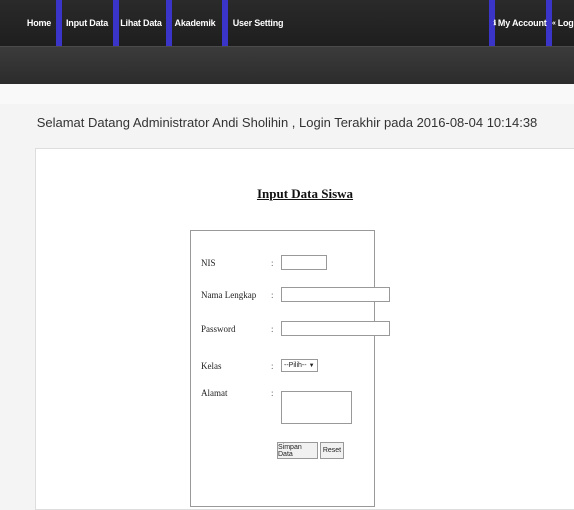  What do you see at coordinates (218, 329) in the screenshot?
I see `label-password: Password` at bounding box center [218, 329].